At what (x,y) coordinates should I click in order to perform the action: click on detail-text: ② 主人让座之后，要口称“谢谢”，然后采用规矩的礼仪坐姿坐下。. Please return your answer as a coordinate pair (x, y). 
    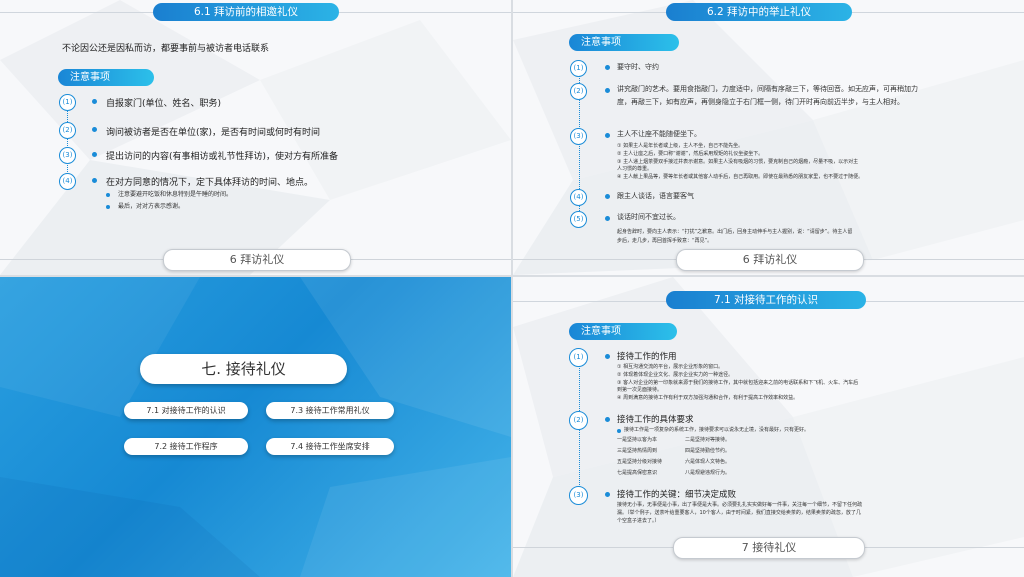
    Looking at the image, I should click on (690, 154).